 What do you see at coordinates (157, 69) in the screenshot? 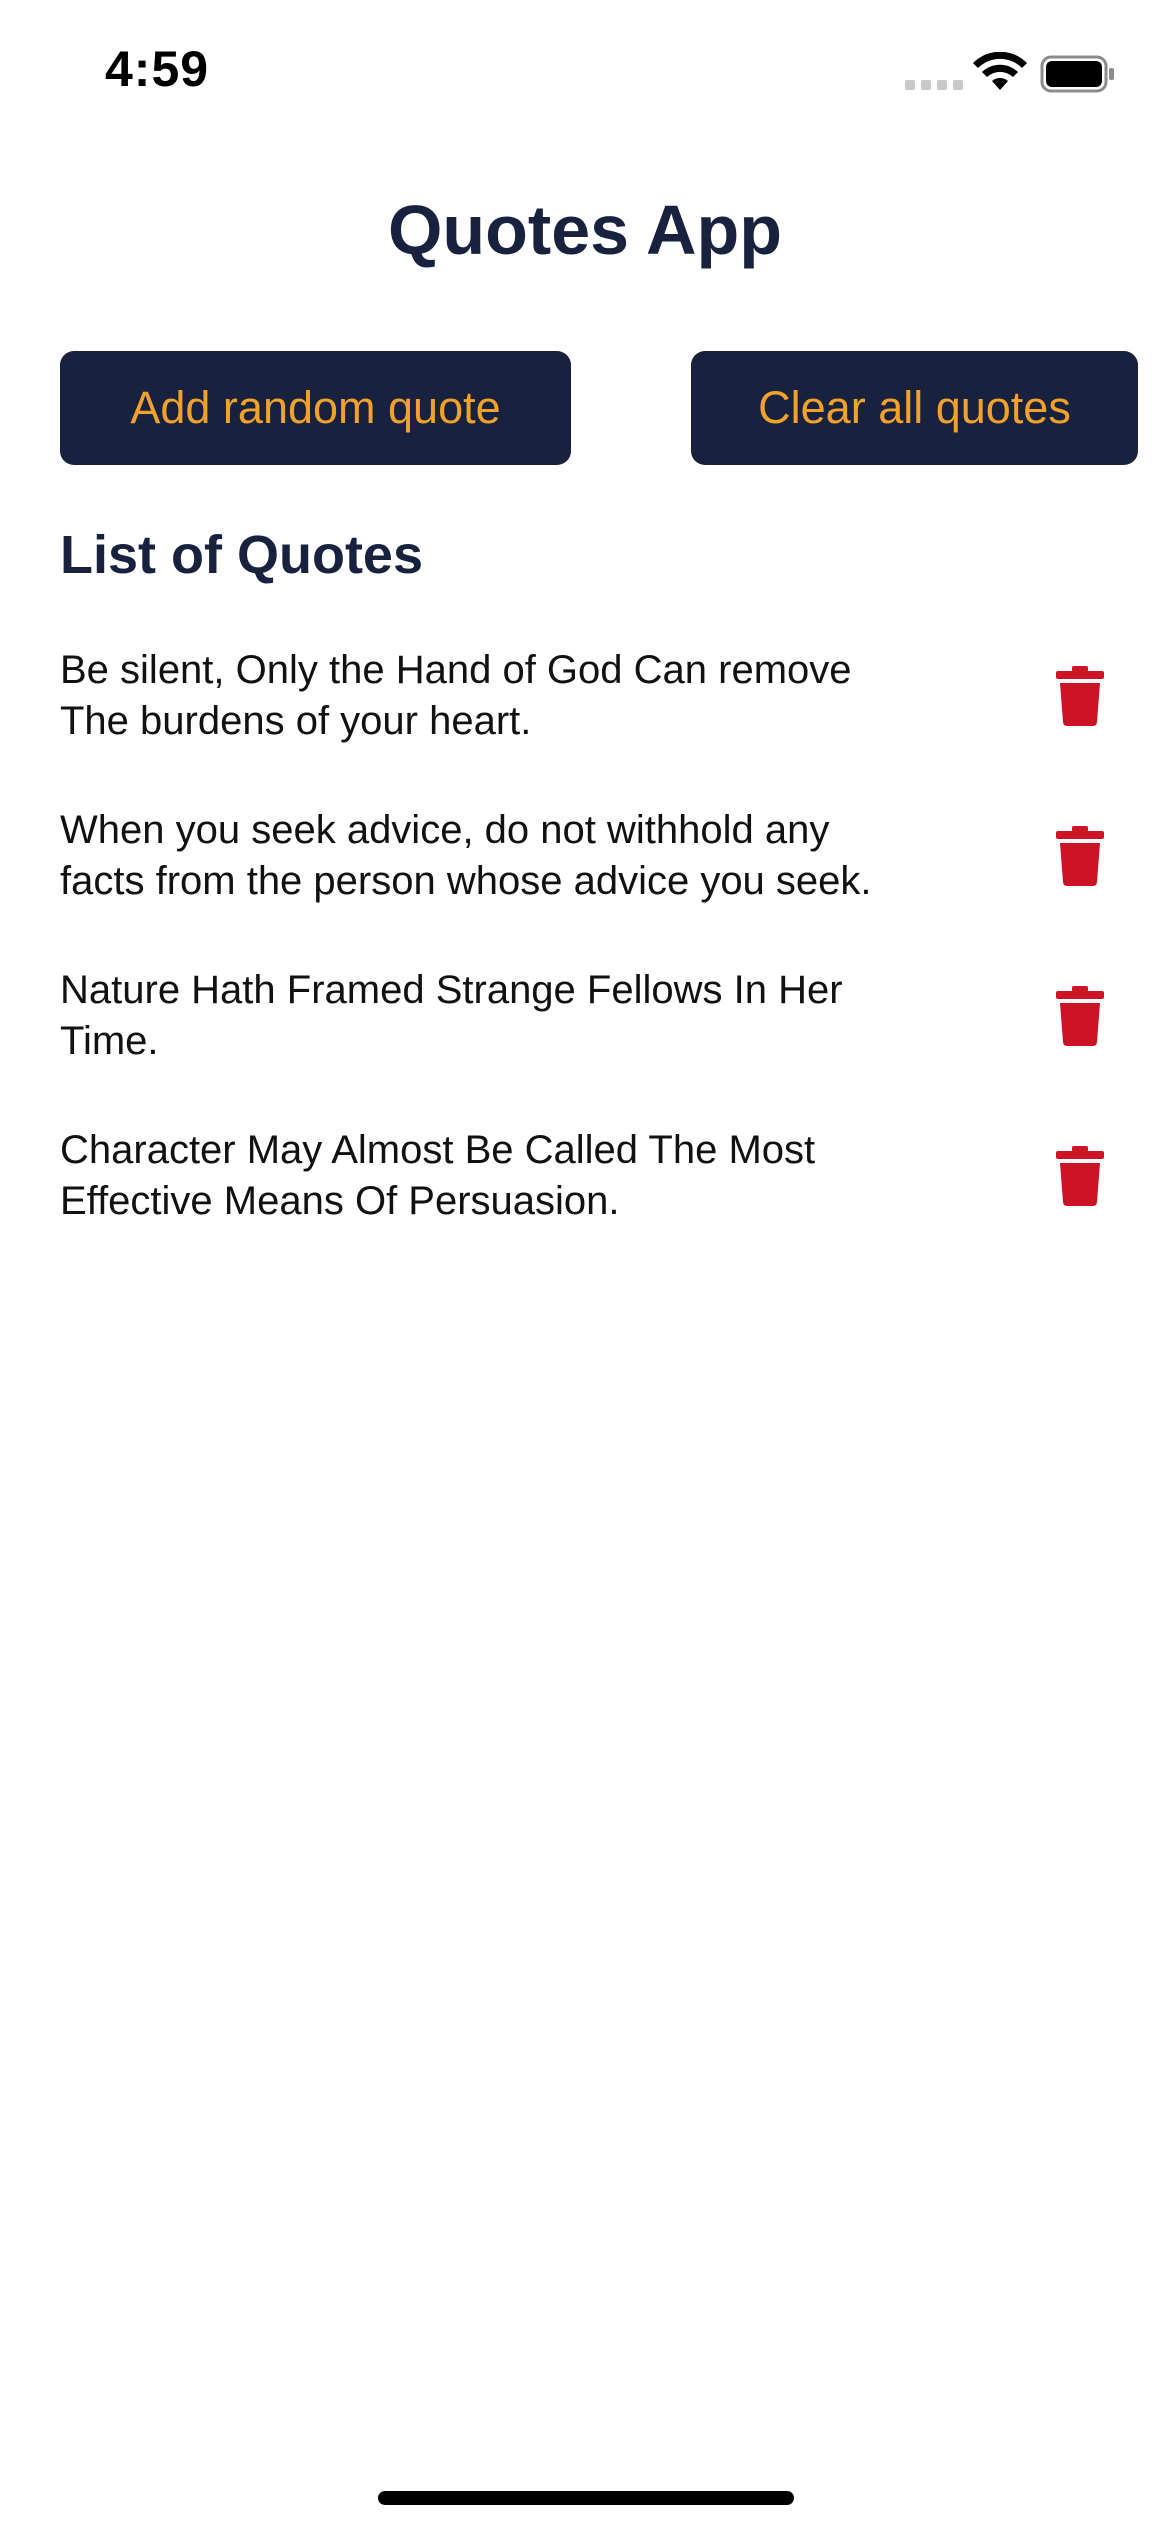
I see `status-time: 4:59` at bounding box center [157, 69].